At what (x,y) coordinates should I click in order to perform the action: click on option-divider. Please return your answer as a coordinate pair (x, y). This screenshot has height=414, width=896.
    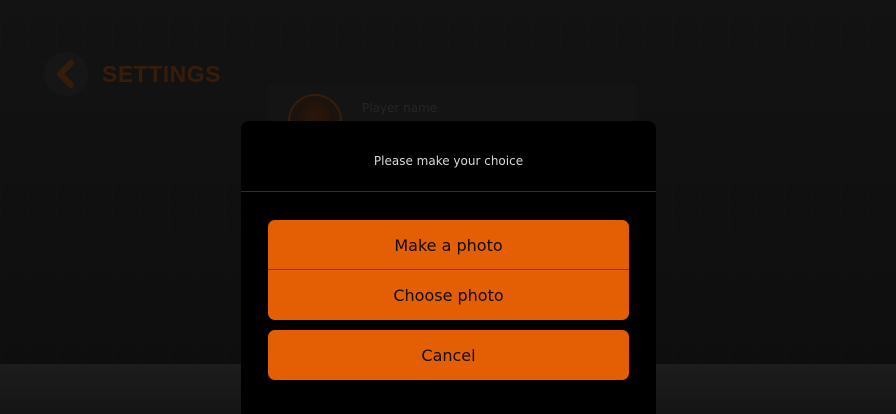
    Looking at the image, I should click on (448, 269).